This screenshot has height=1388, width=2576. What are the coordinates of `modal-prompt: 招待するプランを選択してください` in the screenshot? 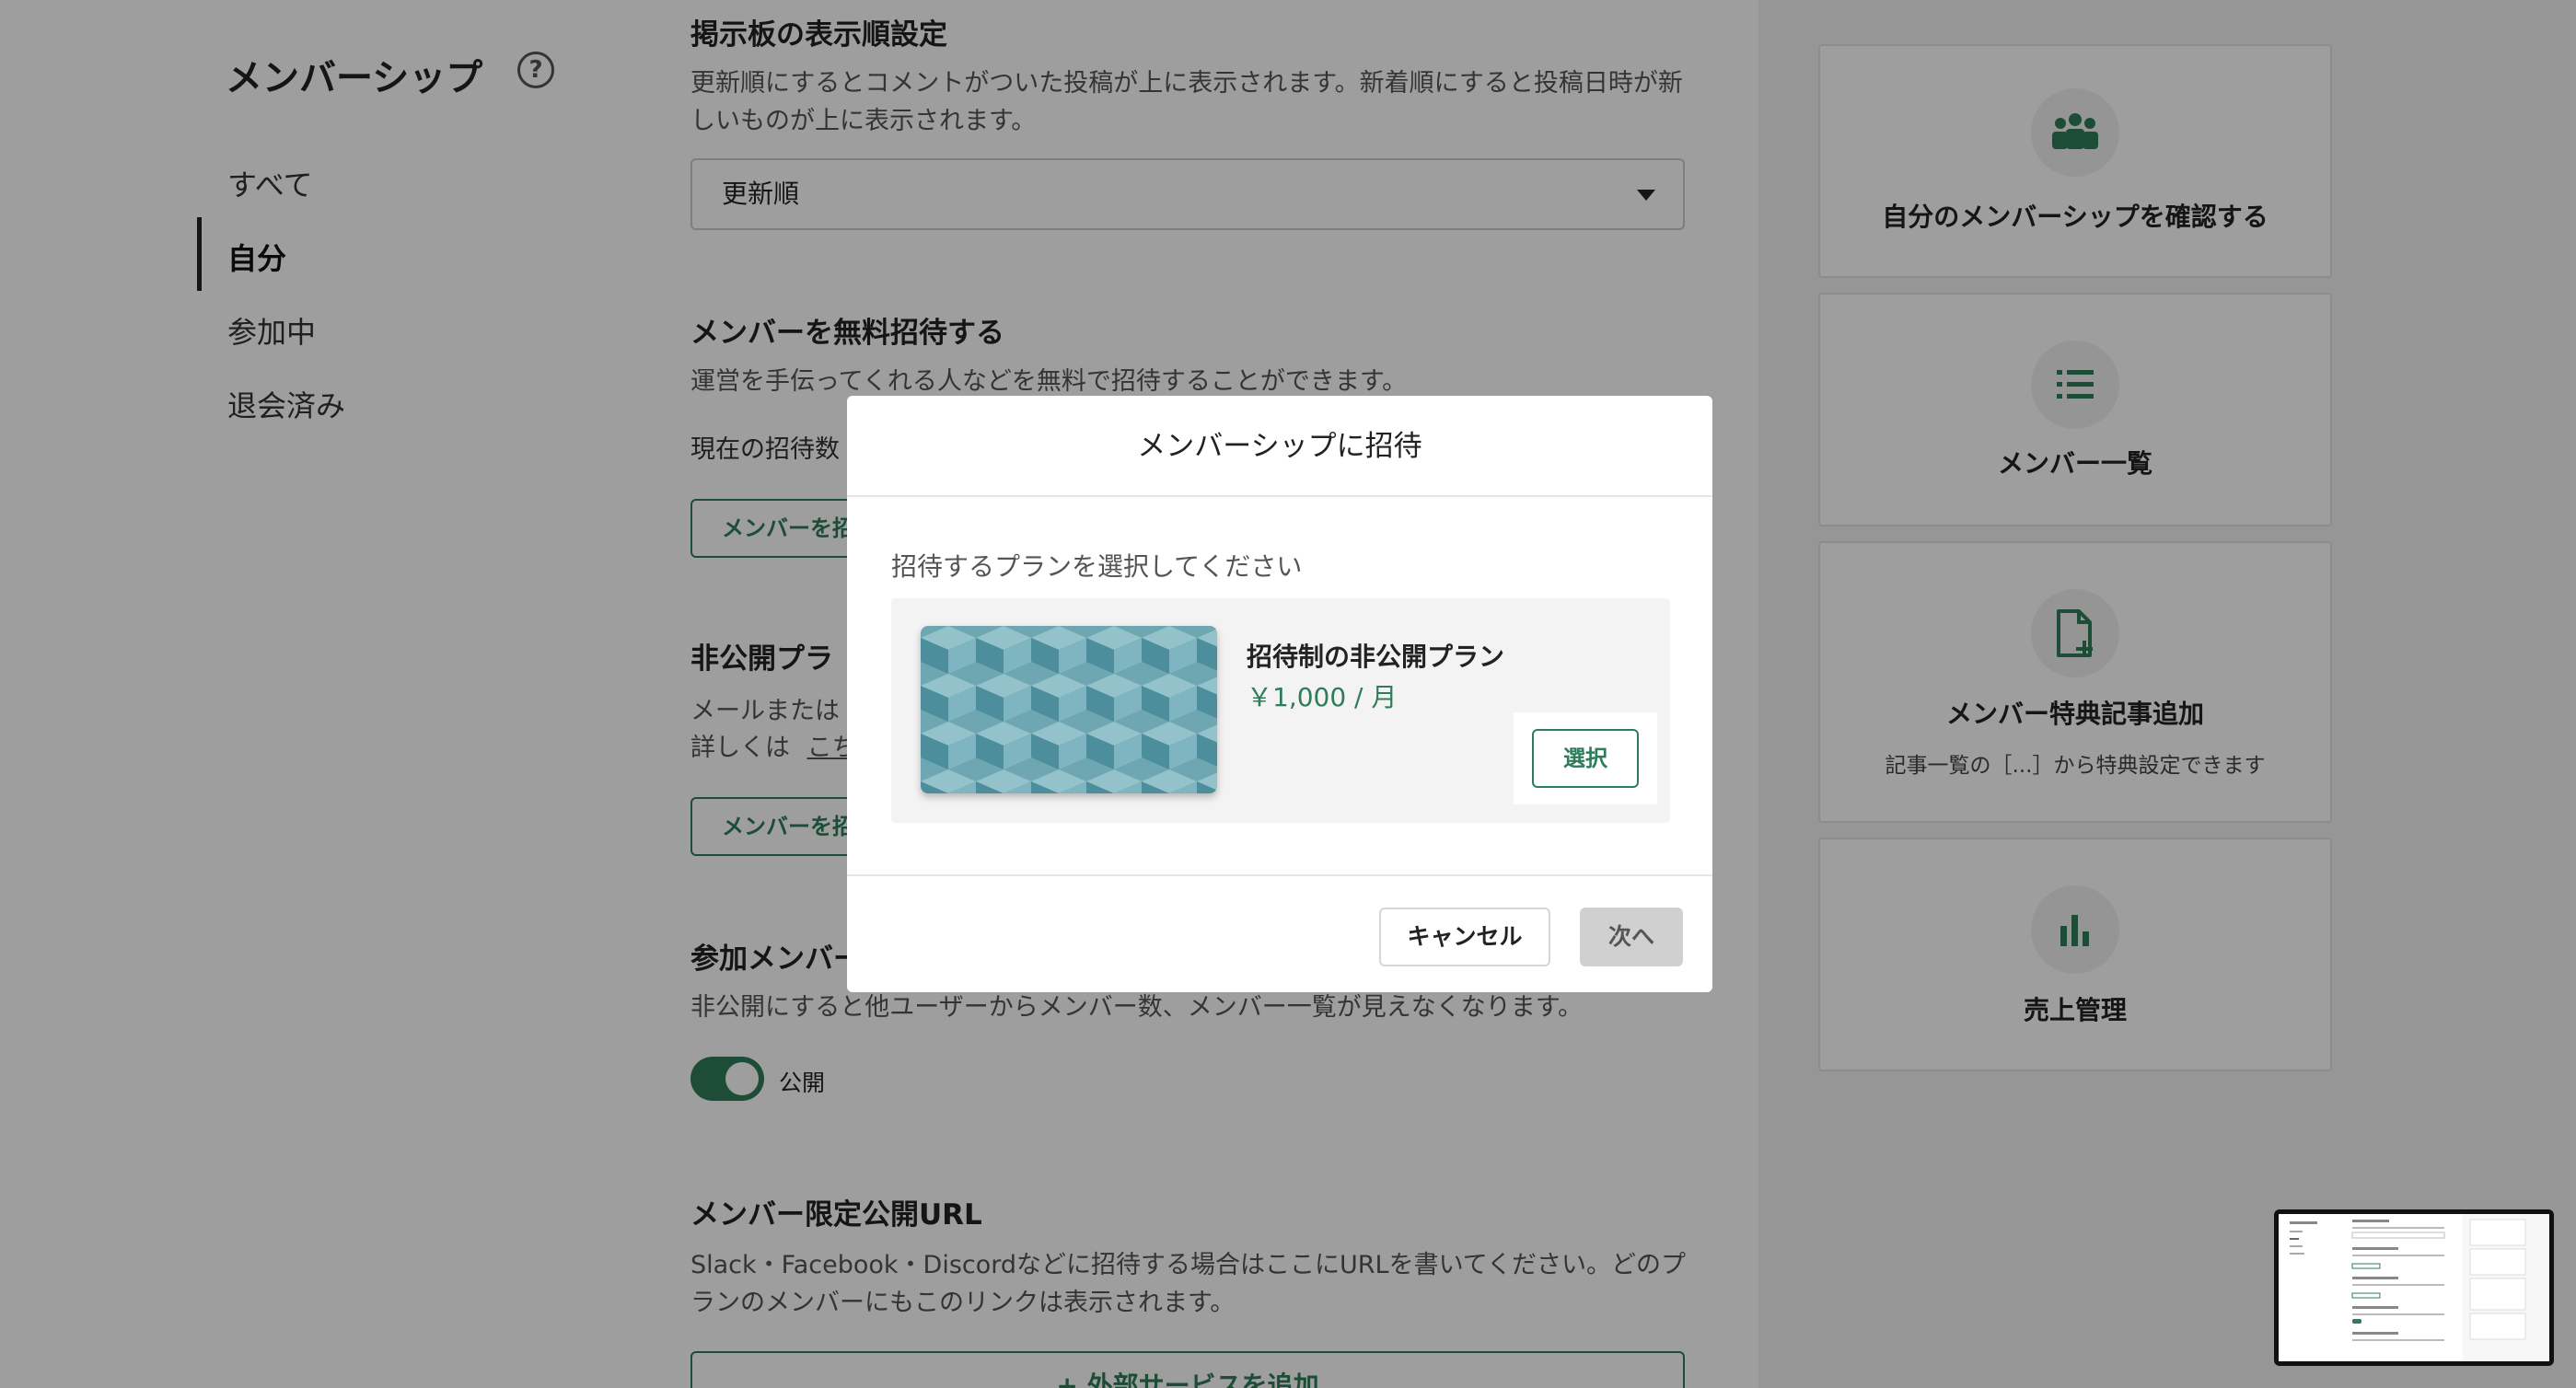 It's located at (1097, 566).